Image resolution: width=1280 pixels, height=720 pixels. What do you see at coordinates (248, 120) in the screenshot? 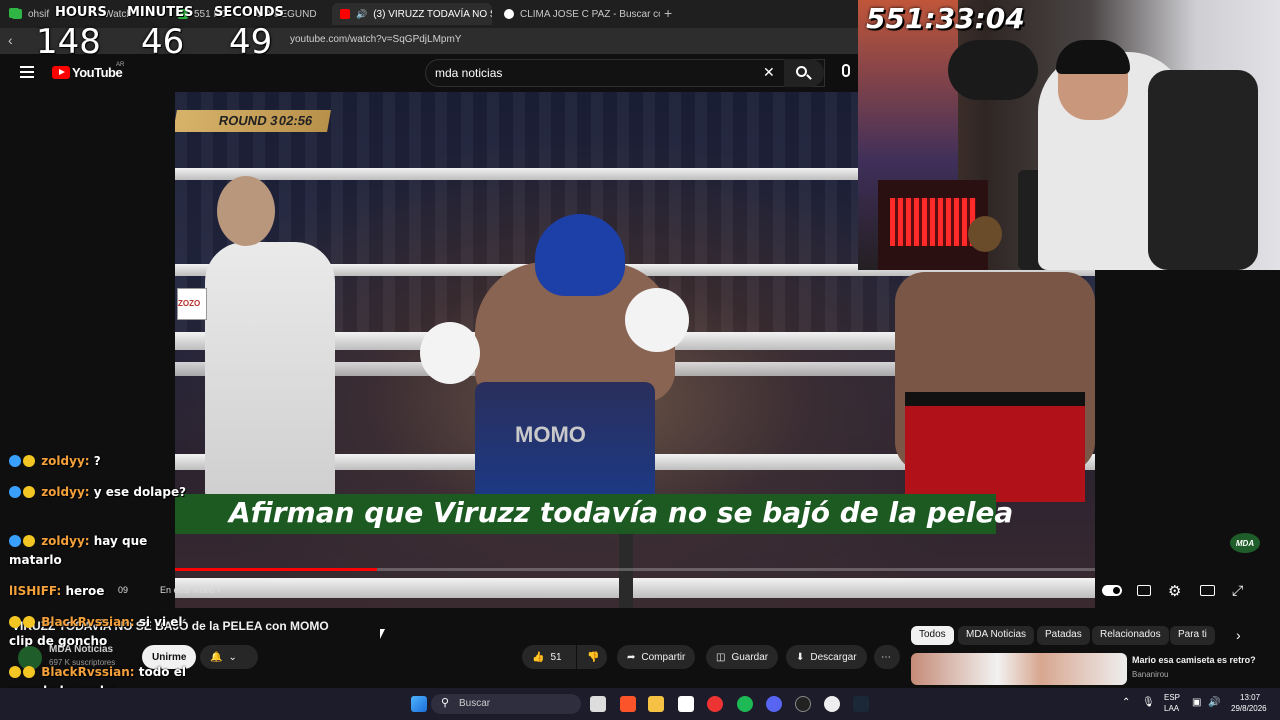
I see `round-label: ROUND 3` at bounding box center [248, 120].